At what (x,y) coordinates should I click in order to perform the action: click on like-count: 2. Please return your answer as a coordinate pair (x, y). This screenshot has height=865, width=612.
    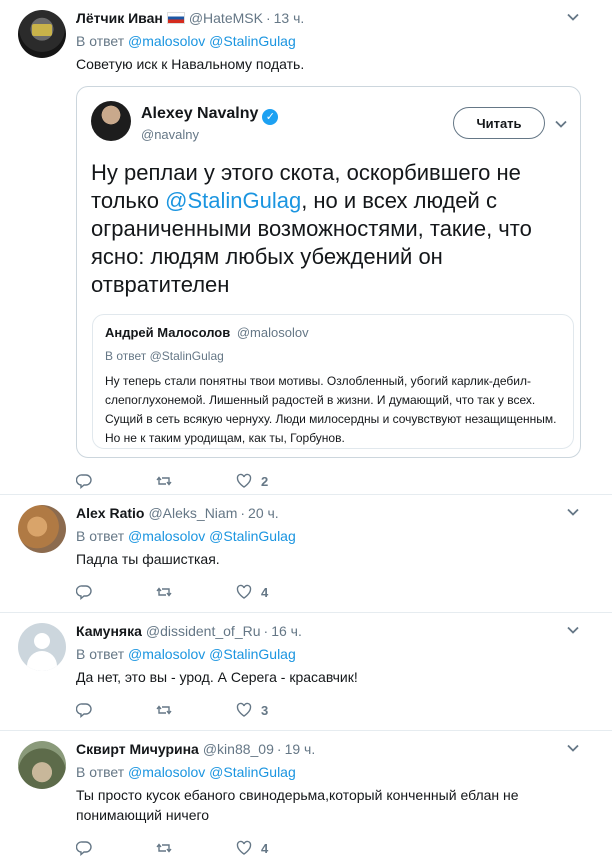
    Looking at the image, I should click on (265, 481).